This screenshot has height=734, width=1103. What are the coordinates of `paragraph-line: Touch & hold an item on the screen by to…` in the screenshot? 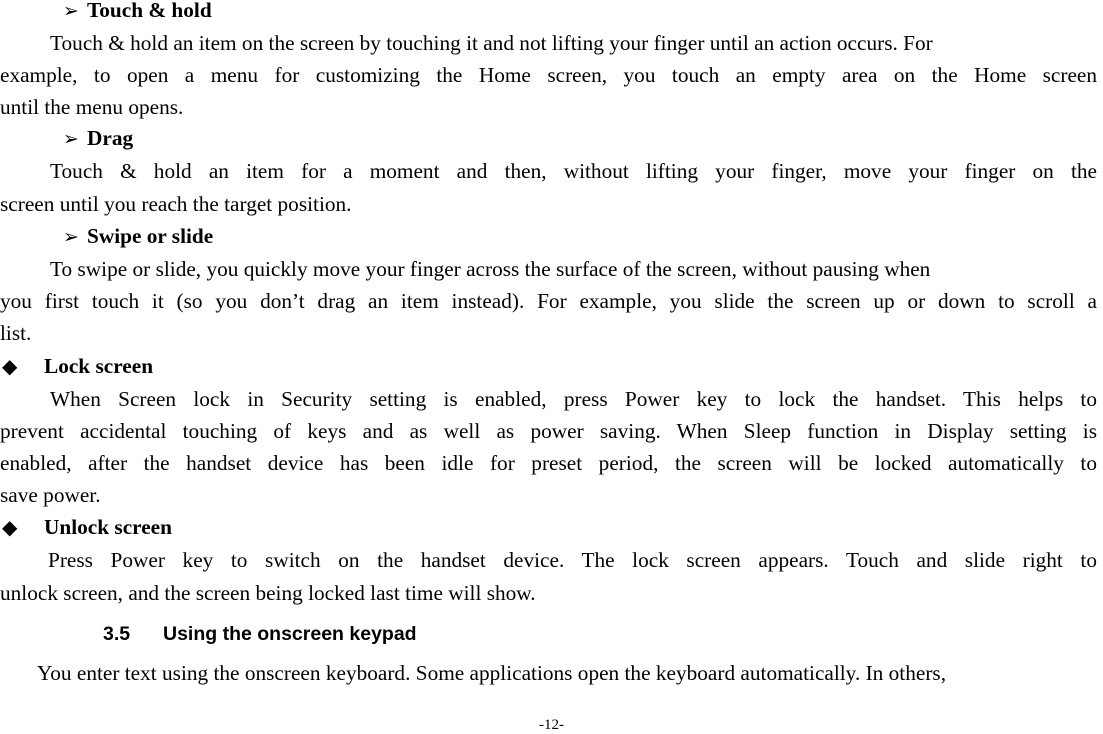 It's located at (491, 43).